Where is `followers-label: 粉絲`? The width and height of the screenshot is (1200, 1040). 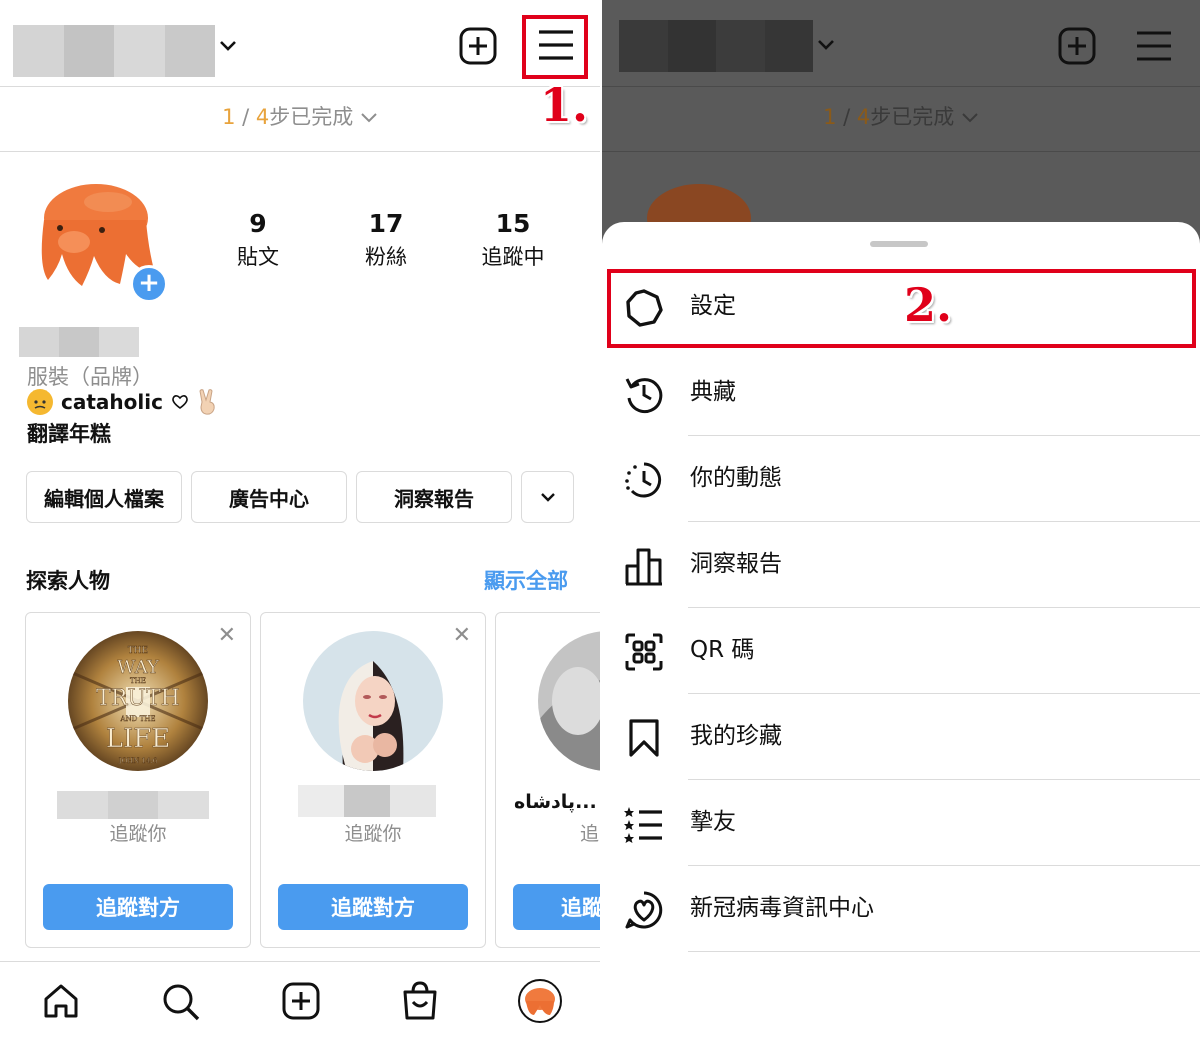 followers-label: 粉絲 is located at coordinates (386, 256).